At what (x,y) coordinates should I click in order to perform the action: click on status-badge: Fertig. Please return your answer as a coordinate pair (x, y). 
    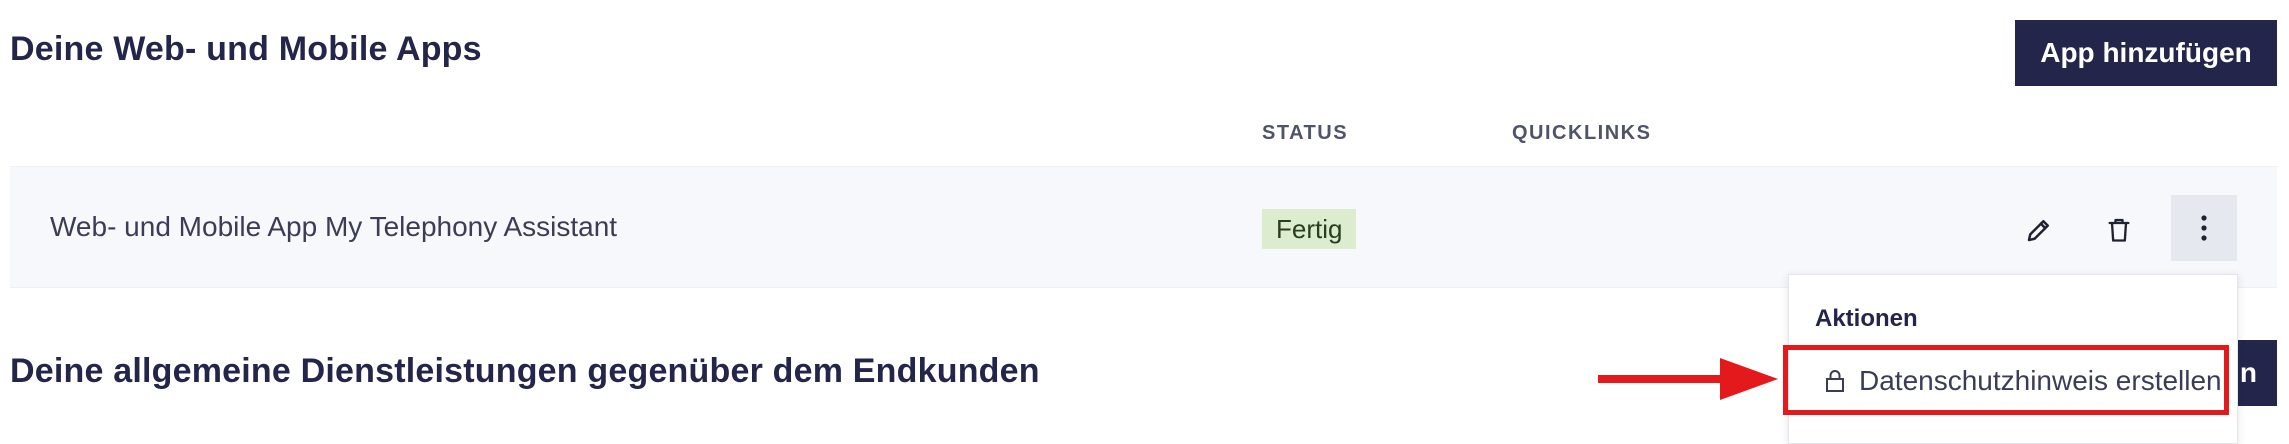
    Looking at the image, I should click on (1309, 229).